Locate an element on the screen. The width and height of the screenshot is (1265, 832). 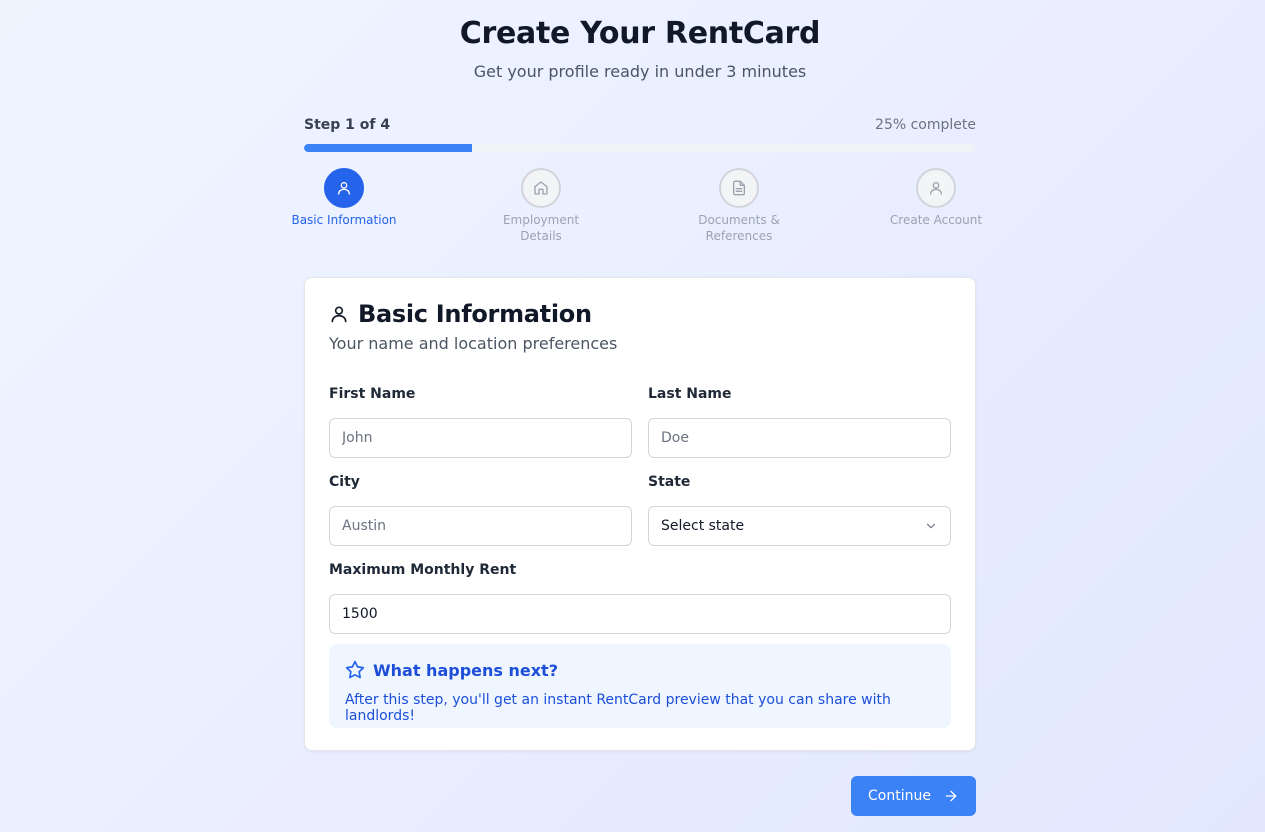
step-documents-references: Documents & References is located at coordinates (739, 206).